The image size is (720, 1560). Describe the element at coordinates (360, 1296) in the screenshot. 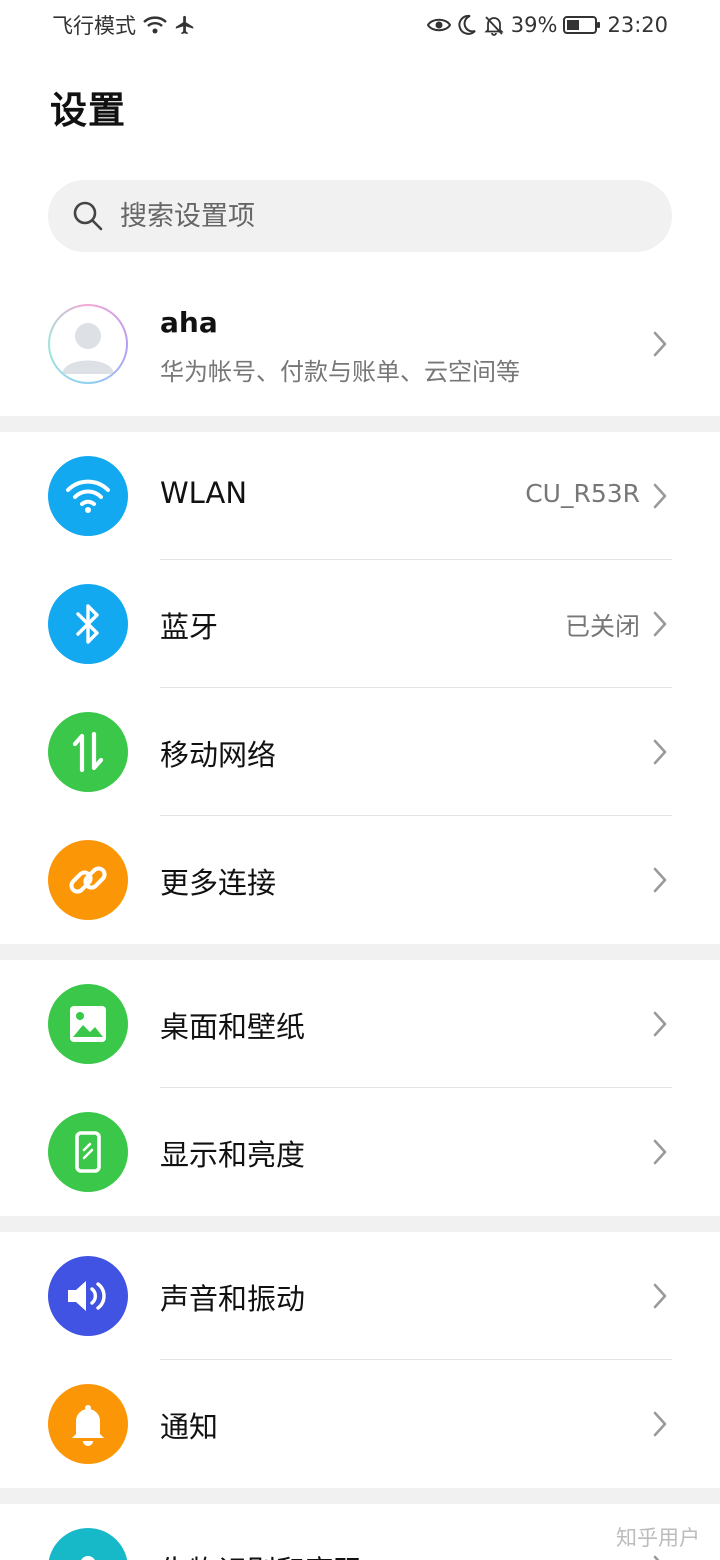

I see `settings-item-sound: 声音和振动` at that location.